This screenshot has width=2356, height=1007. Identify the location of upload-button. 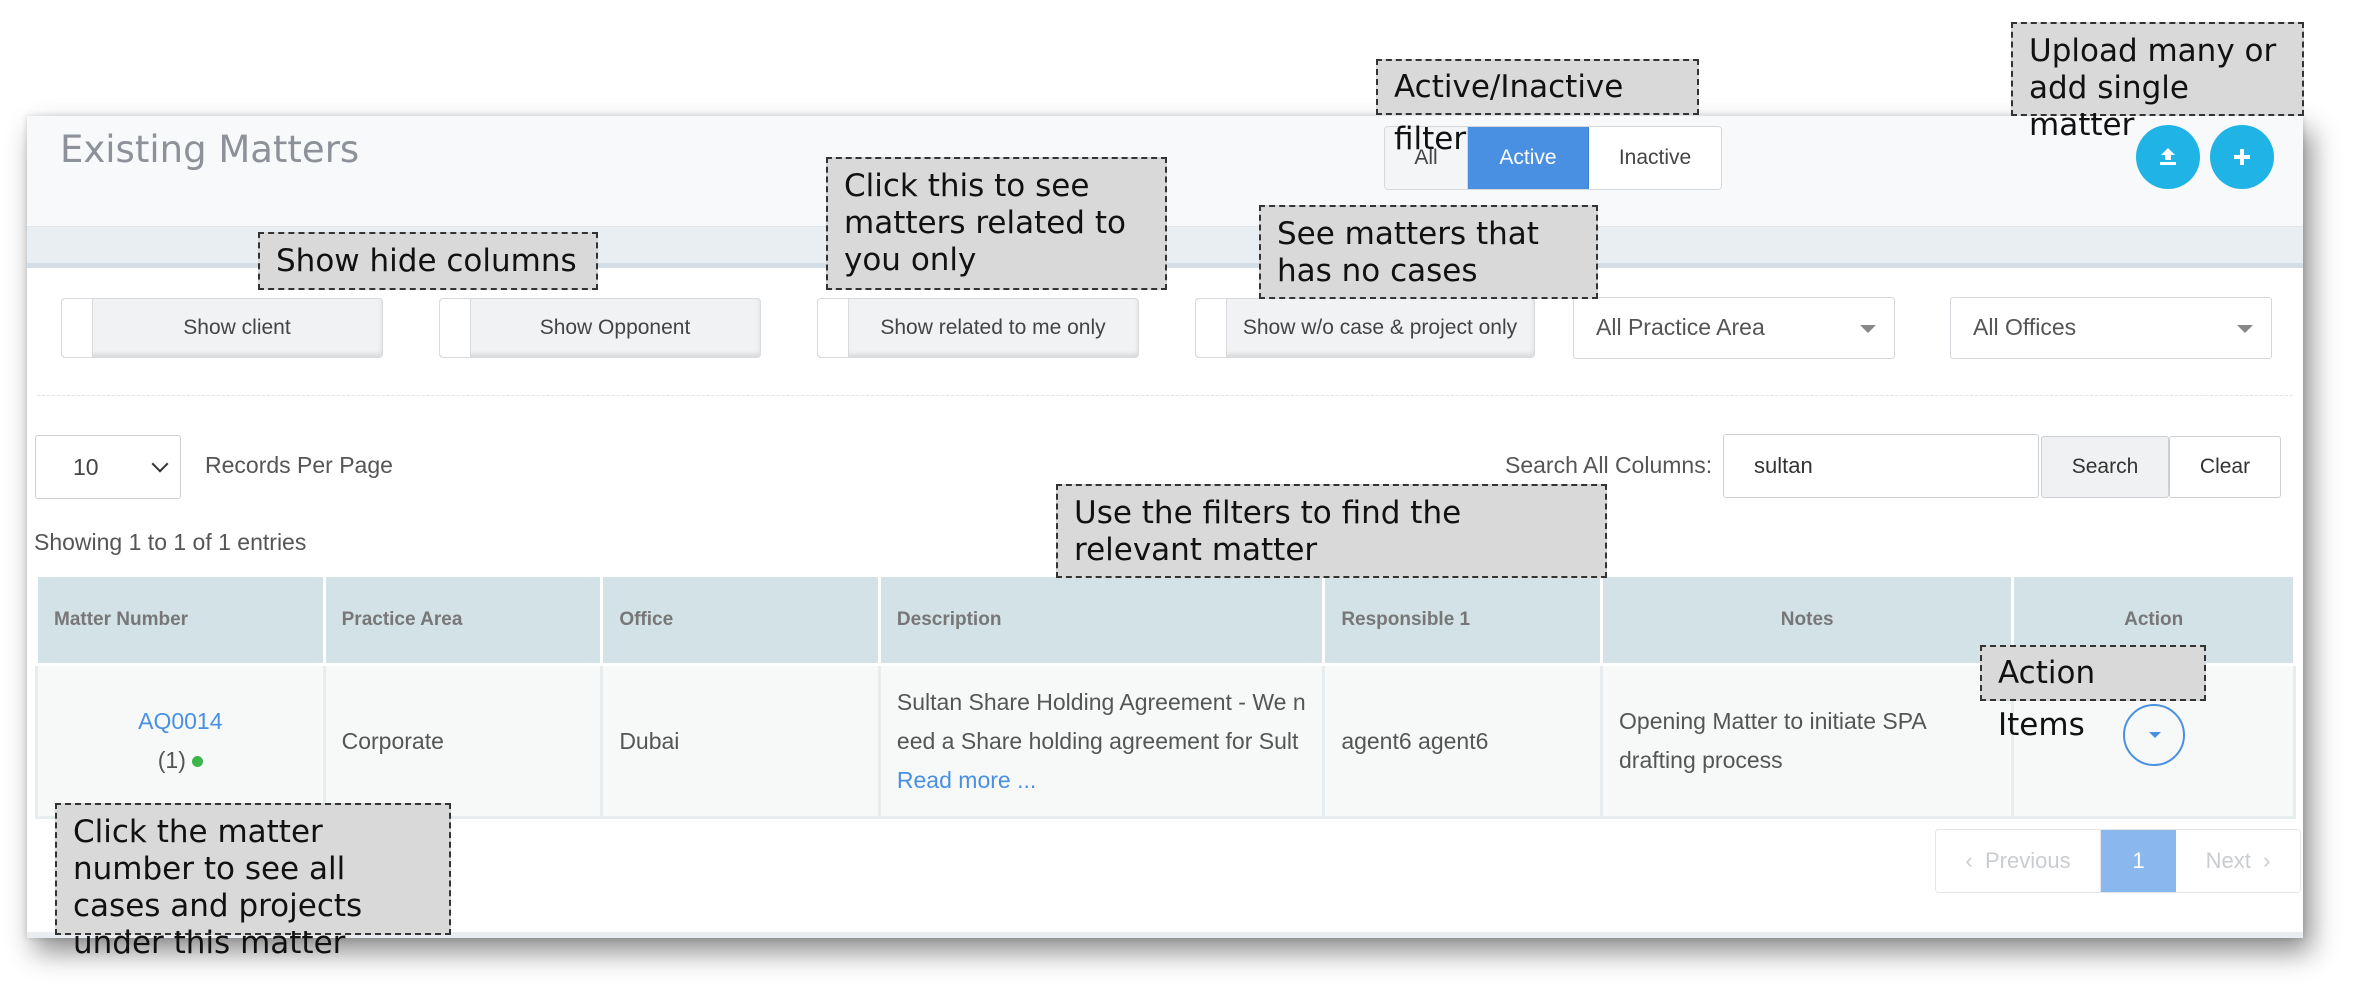
(2168, 157).